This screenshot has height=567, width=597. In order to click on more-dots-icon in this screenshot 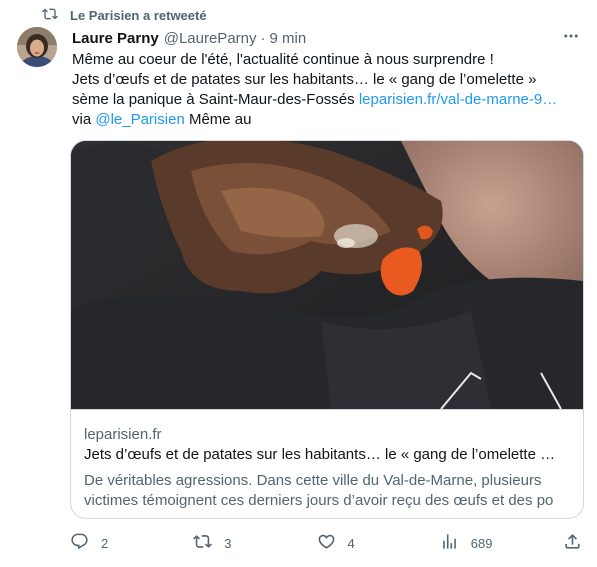, I will do `click(571, 38)`.